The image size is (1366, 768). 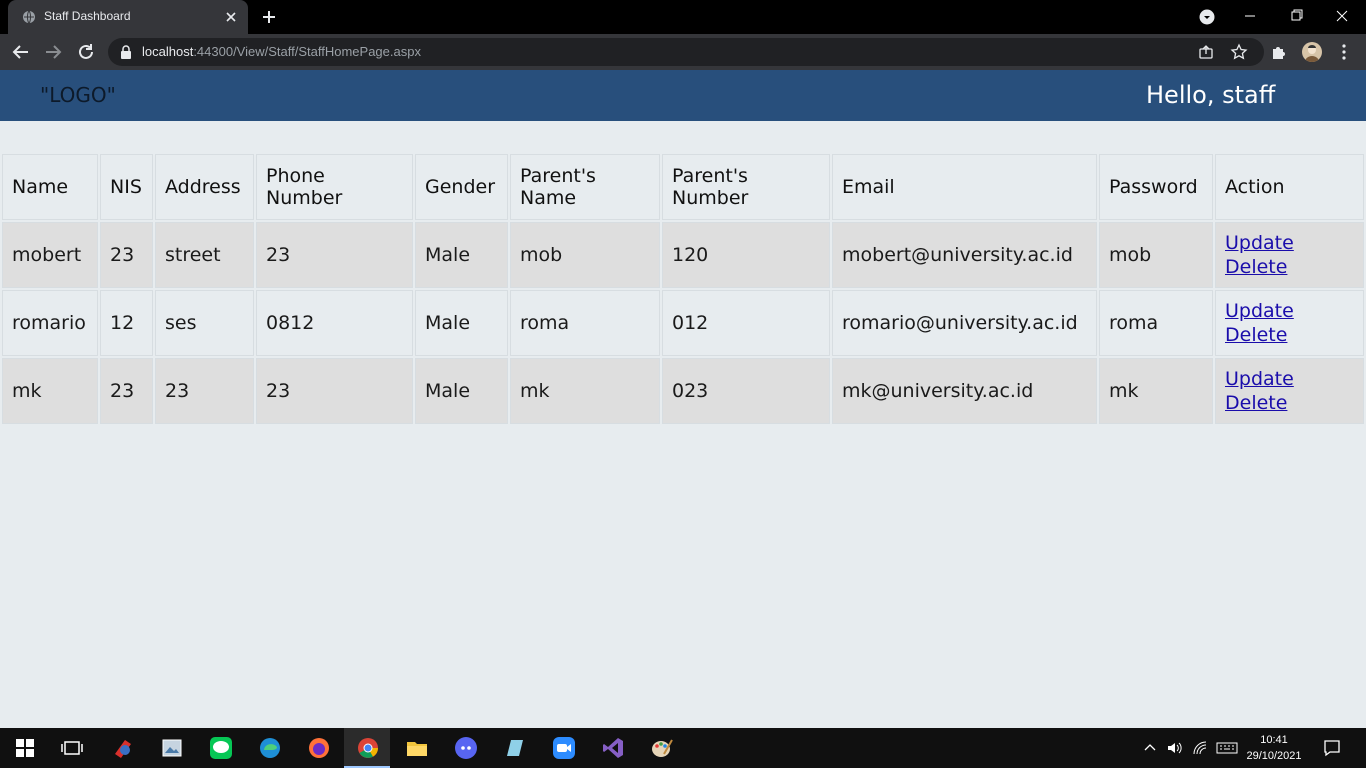 What do you see at coordinates (50, 187) in the screenshot?
I see `column-header-name: Name` at bounding box center [50, 187].